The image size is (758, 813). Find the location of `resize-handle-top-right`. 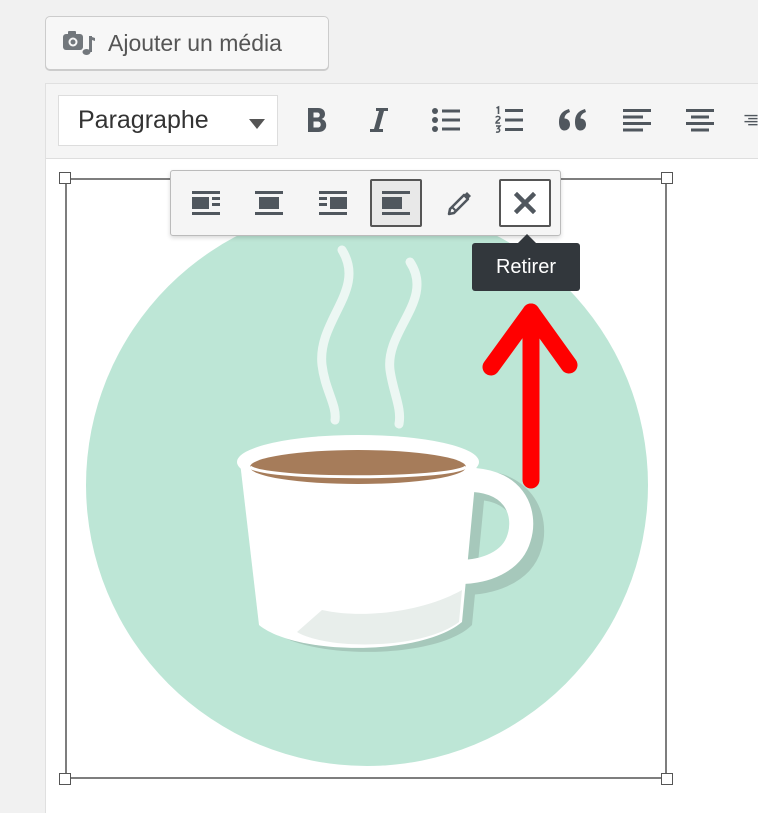

resize-handle-top-right is located at coordinates (667, 178).